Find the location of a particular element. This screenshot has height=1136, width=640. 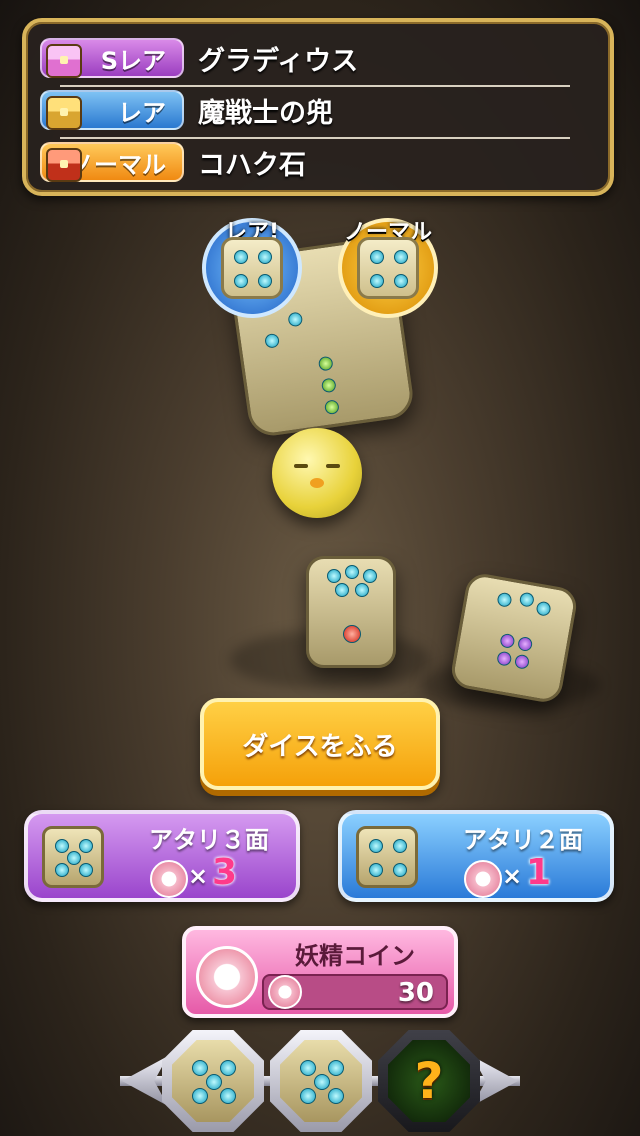

dice-slot-3: ? is located at coordinates (429, 1081).